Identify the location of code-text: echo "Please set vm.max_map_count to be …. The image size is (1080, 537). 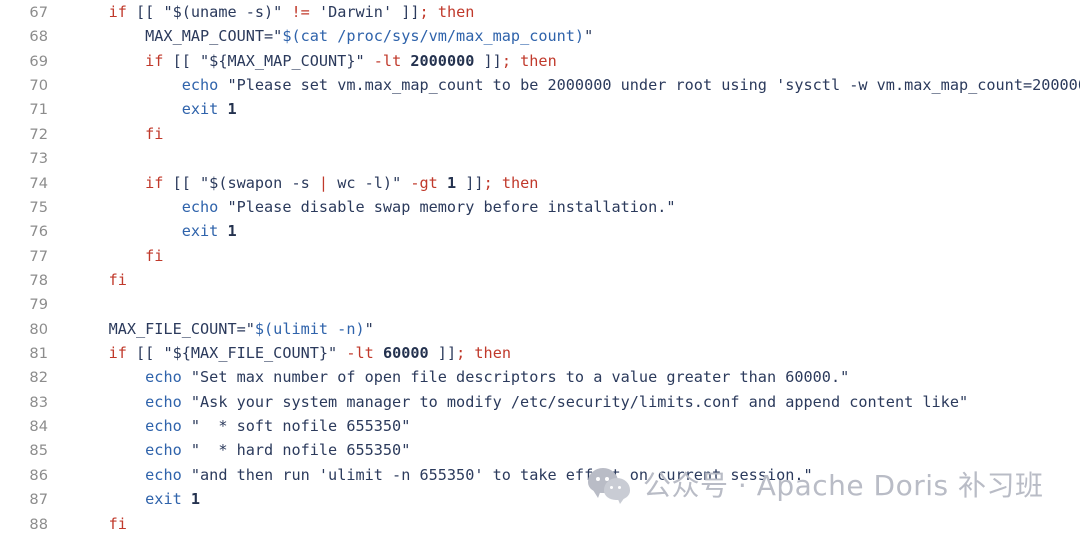
(564, 85).